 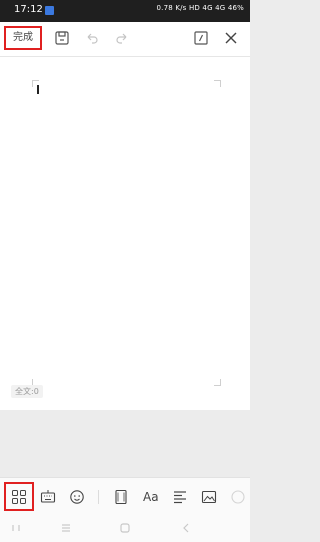 I want to click on insert-image-icon, so click(x=209, y=497).